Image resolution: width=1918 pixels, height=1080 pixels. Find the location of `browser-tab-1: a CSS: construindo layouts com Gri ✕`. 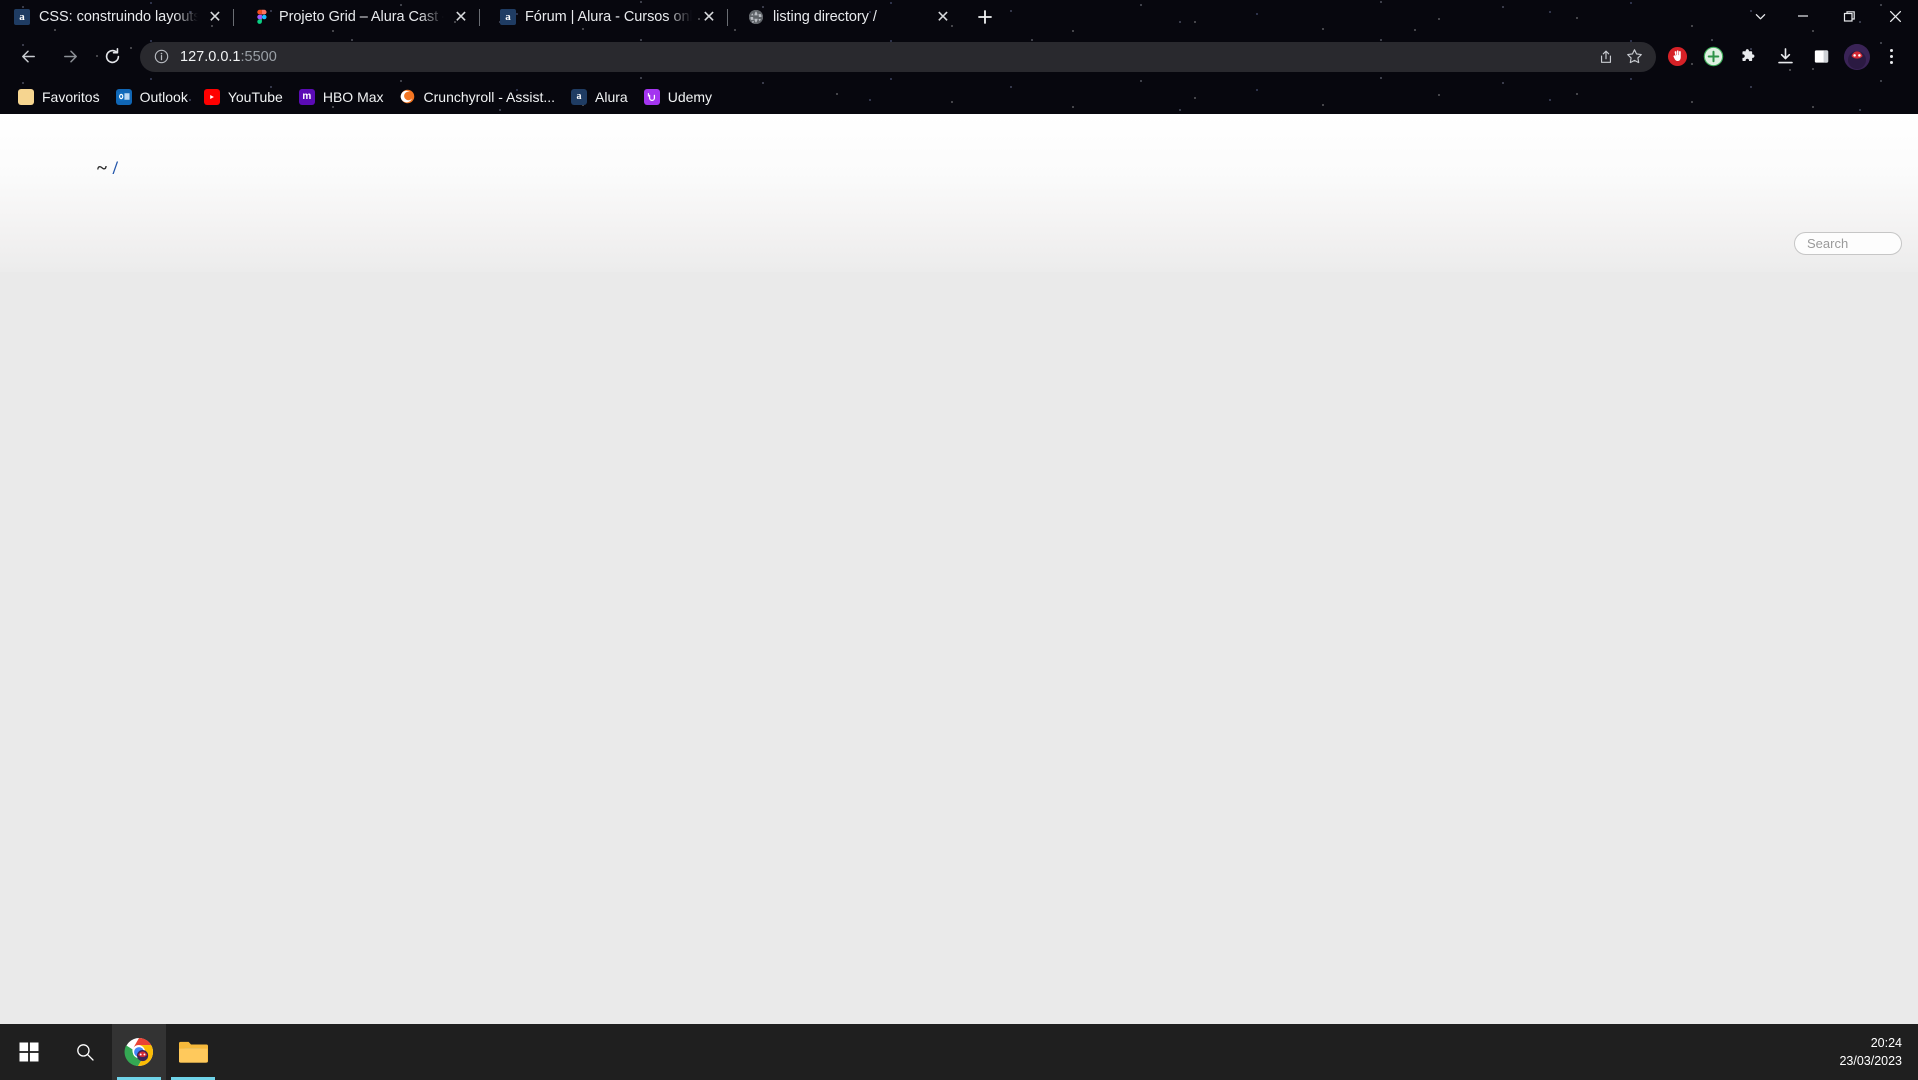

browser-tab-1: a CSS: construindo layouts com Gri ✕ is located at coordinates (116, 17).